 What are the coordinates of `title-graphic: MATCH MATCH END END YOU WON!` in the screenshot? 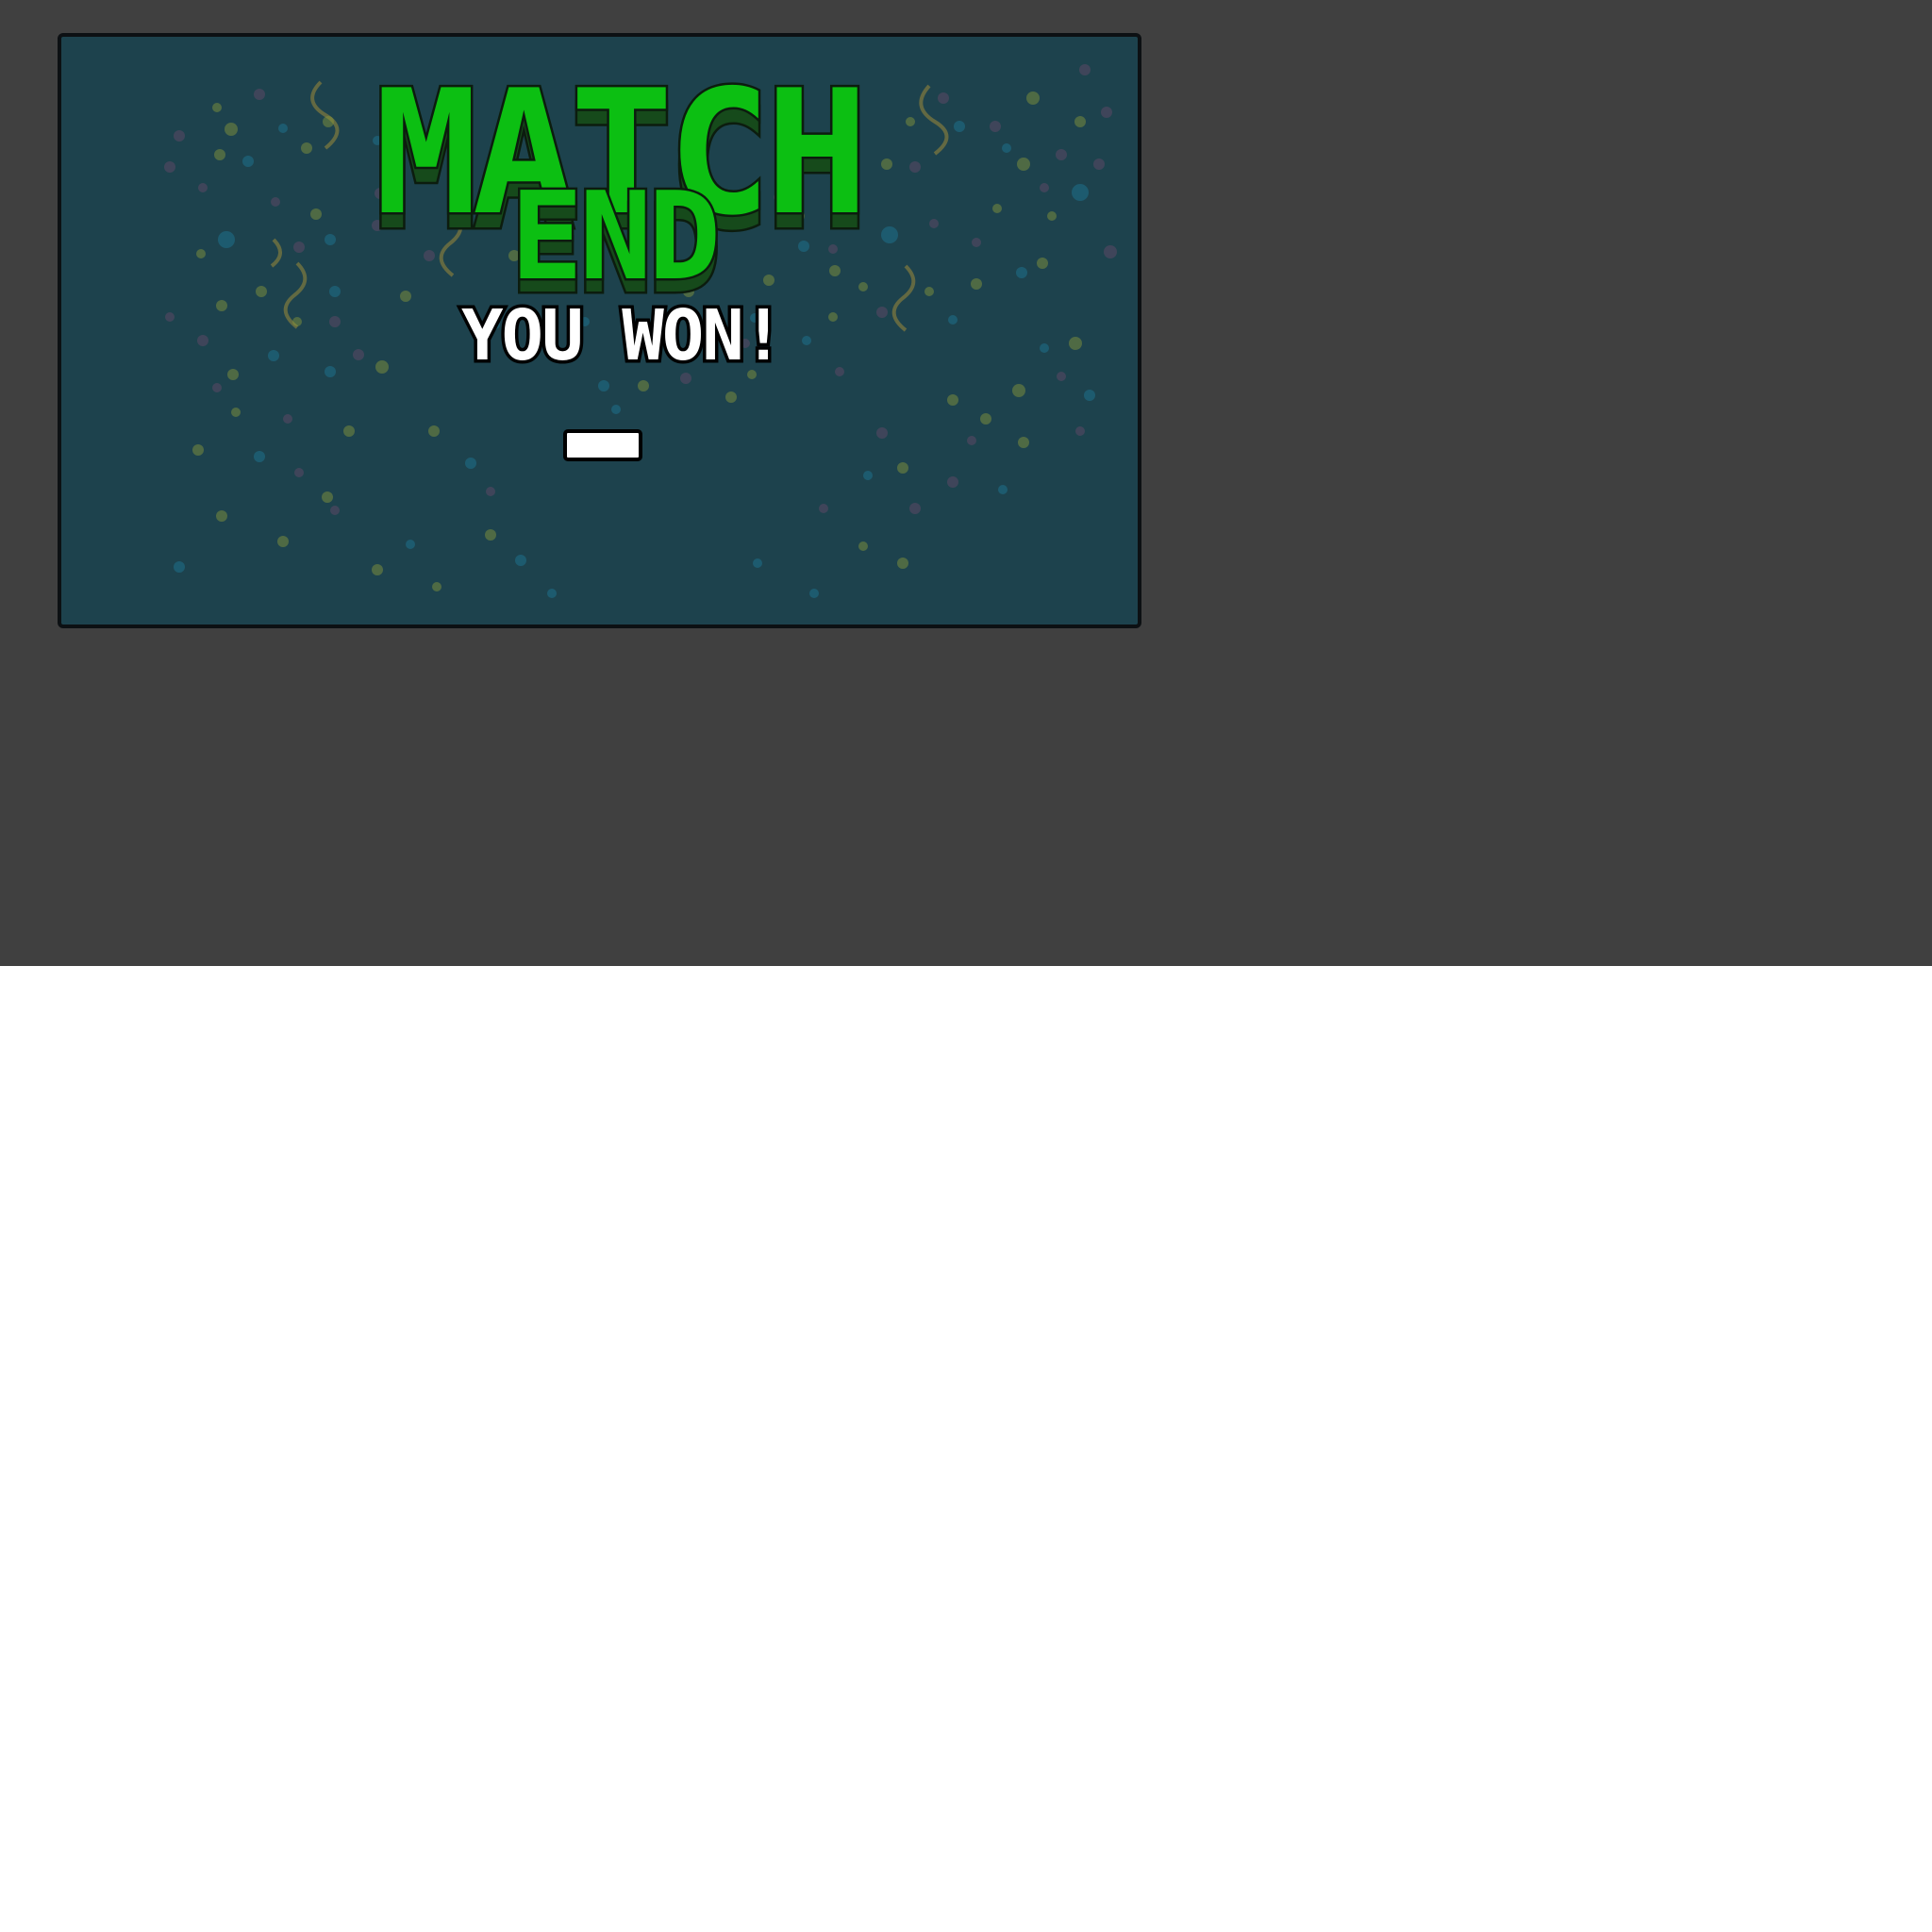 It's located at (622, 216).